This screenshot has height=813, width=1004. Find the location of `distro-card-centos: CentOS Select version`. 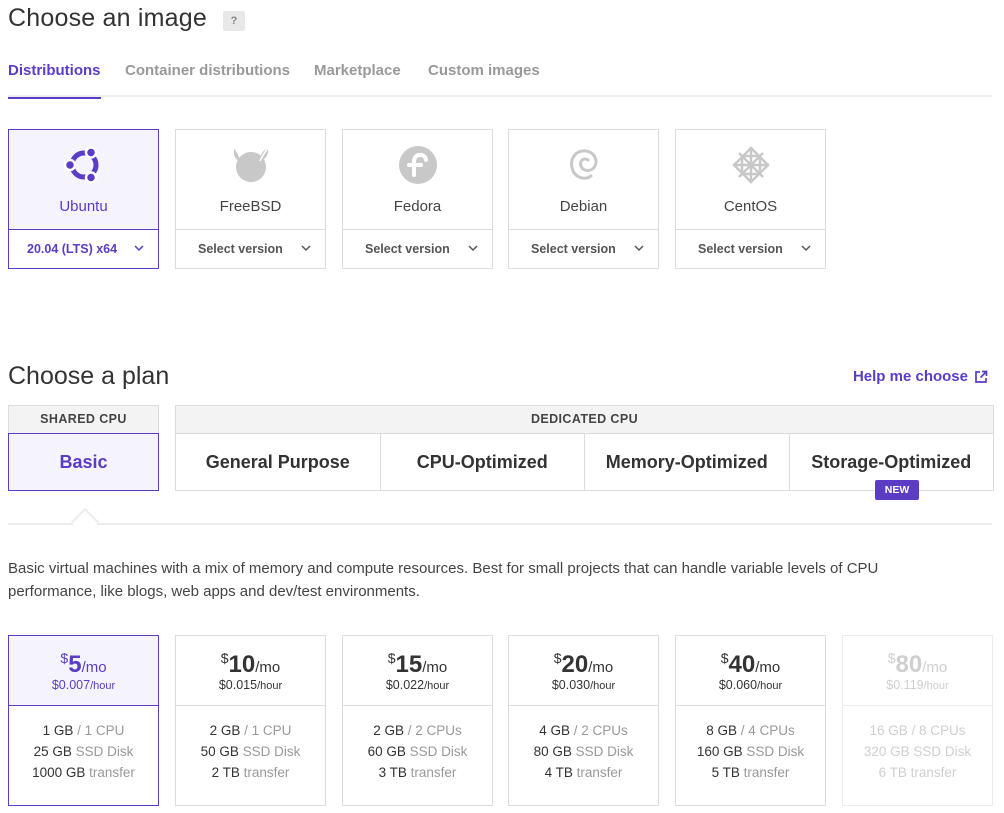

distro-card-centos: CentOS Select version is located at coordinates (750, 199).